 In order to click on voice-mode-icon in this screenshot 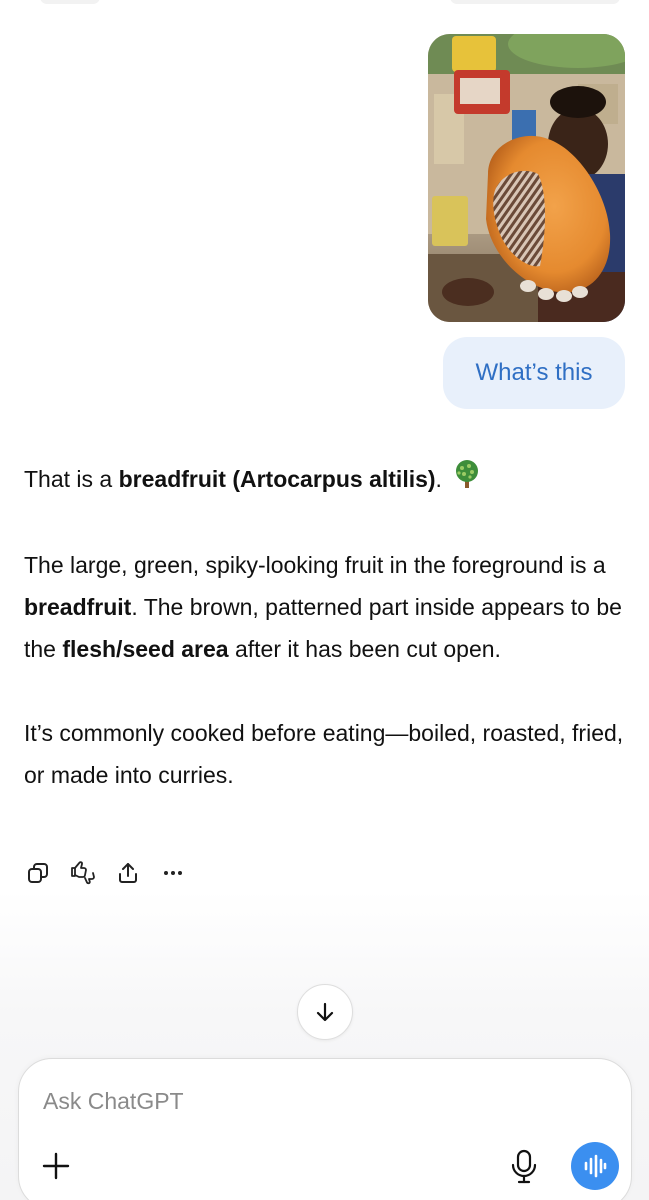, I will do `click(595, 1166)`.